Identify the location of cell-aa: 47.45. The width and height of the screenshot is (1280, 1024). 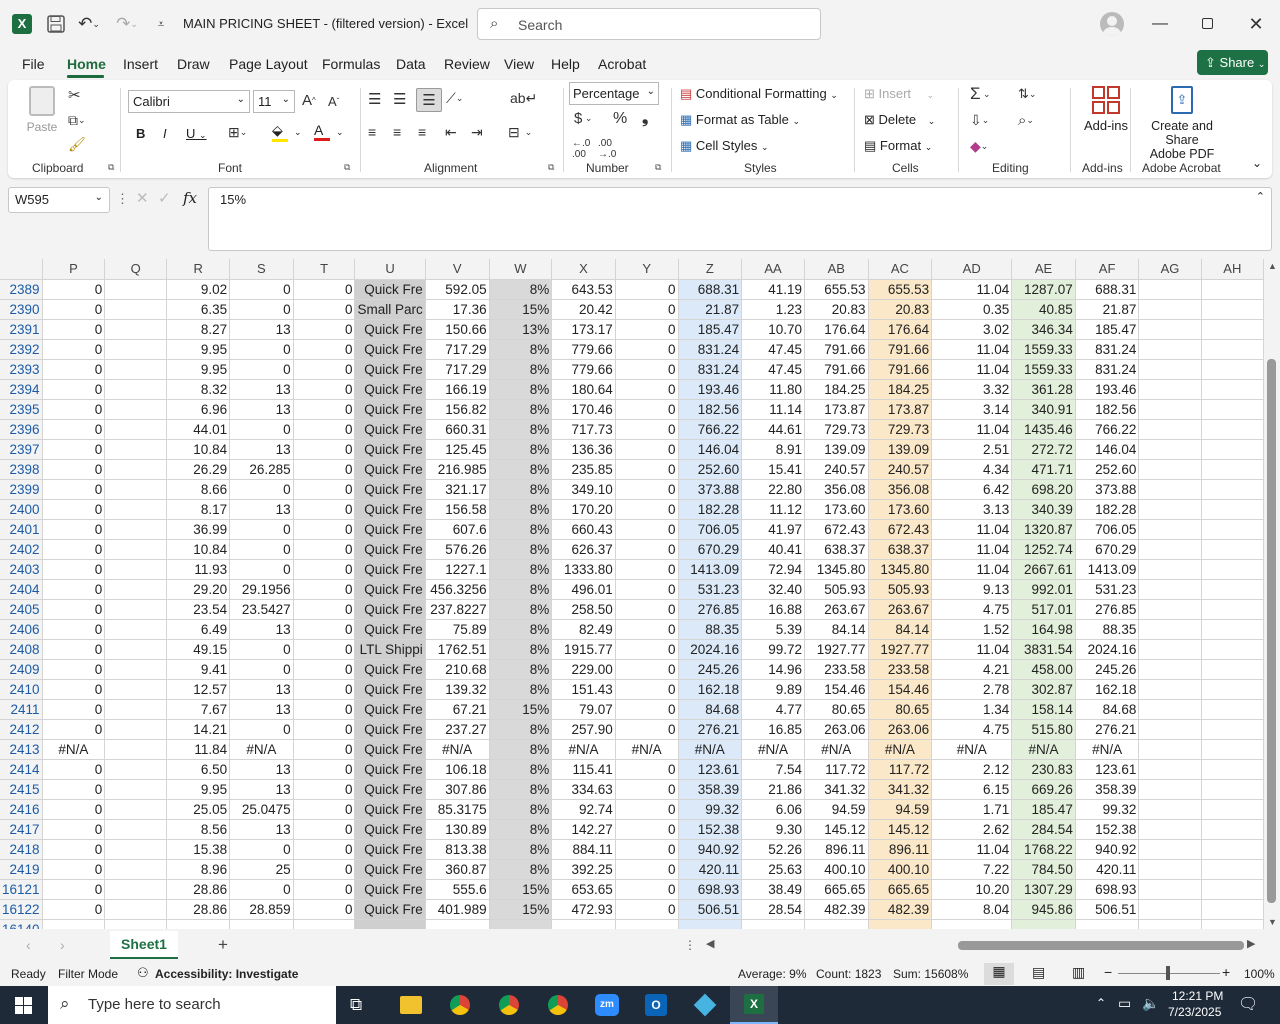
(773, 349).